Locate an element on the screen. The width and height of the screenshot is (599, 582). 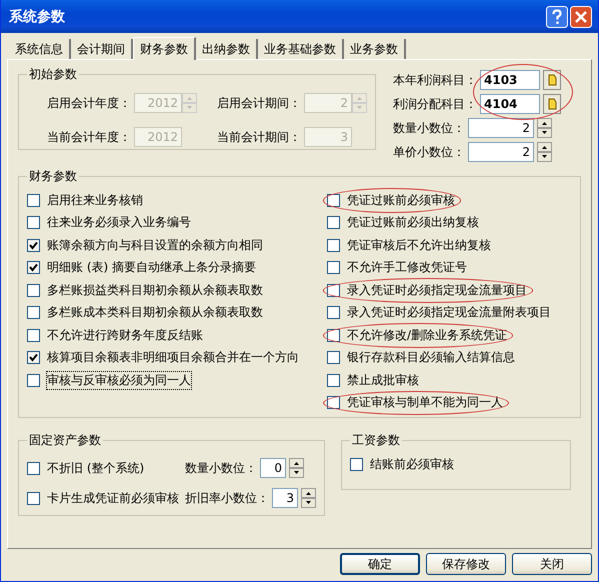
field-label: 当前会计年度： is located at coordinates (89, 137).